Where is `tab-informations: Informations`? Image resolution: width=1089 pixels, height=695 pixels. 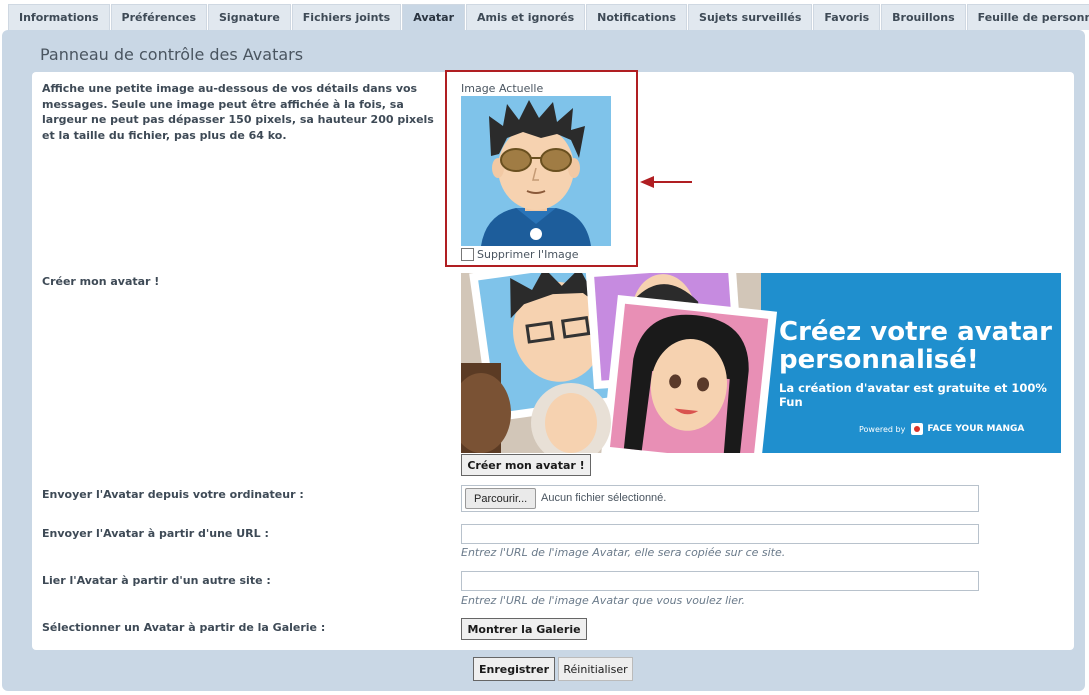
tab-informations: Informations is located at coordinates (59, 17).